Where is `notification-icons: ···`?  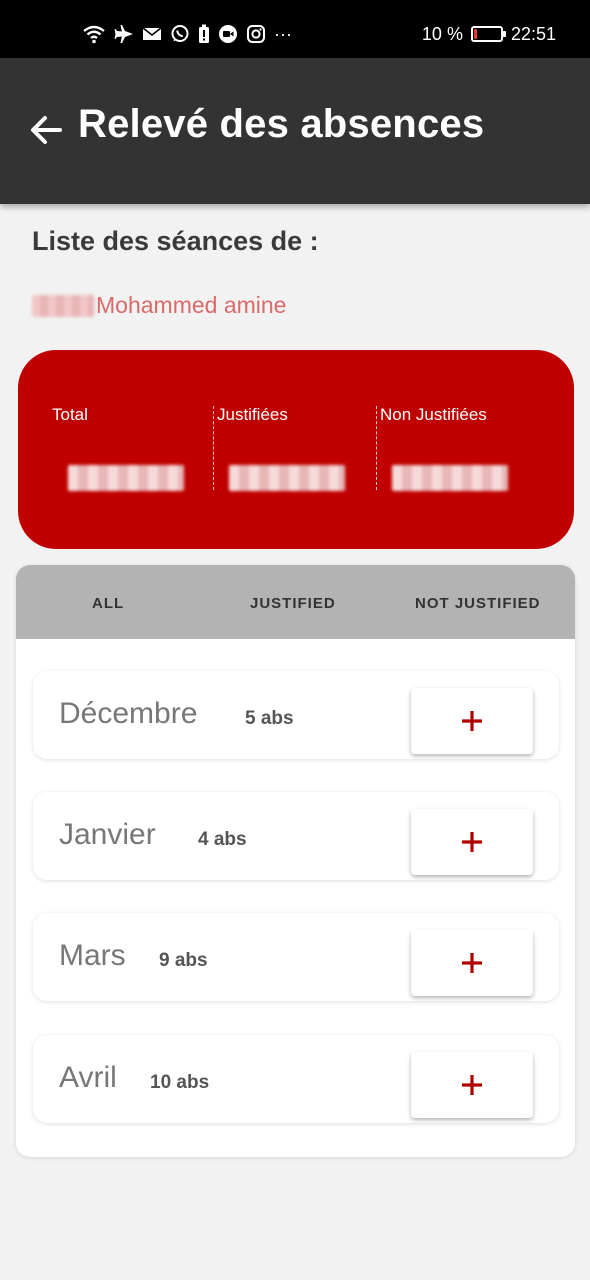 notification-icons: ··· is located at coordinates (187, 34).